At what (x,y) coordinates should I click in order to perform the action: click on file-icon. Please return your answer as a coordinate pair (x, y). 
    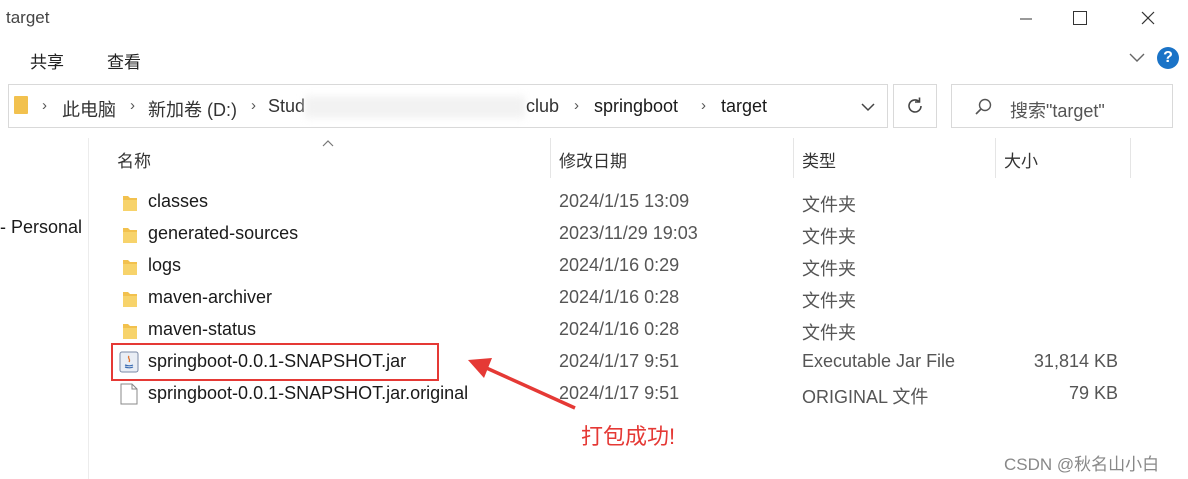
    Looking at the image, I should click on (129, 394).